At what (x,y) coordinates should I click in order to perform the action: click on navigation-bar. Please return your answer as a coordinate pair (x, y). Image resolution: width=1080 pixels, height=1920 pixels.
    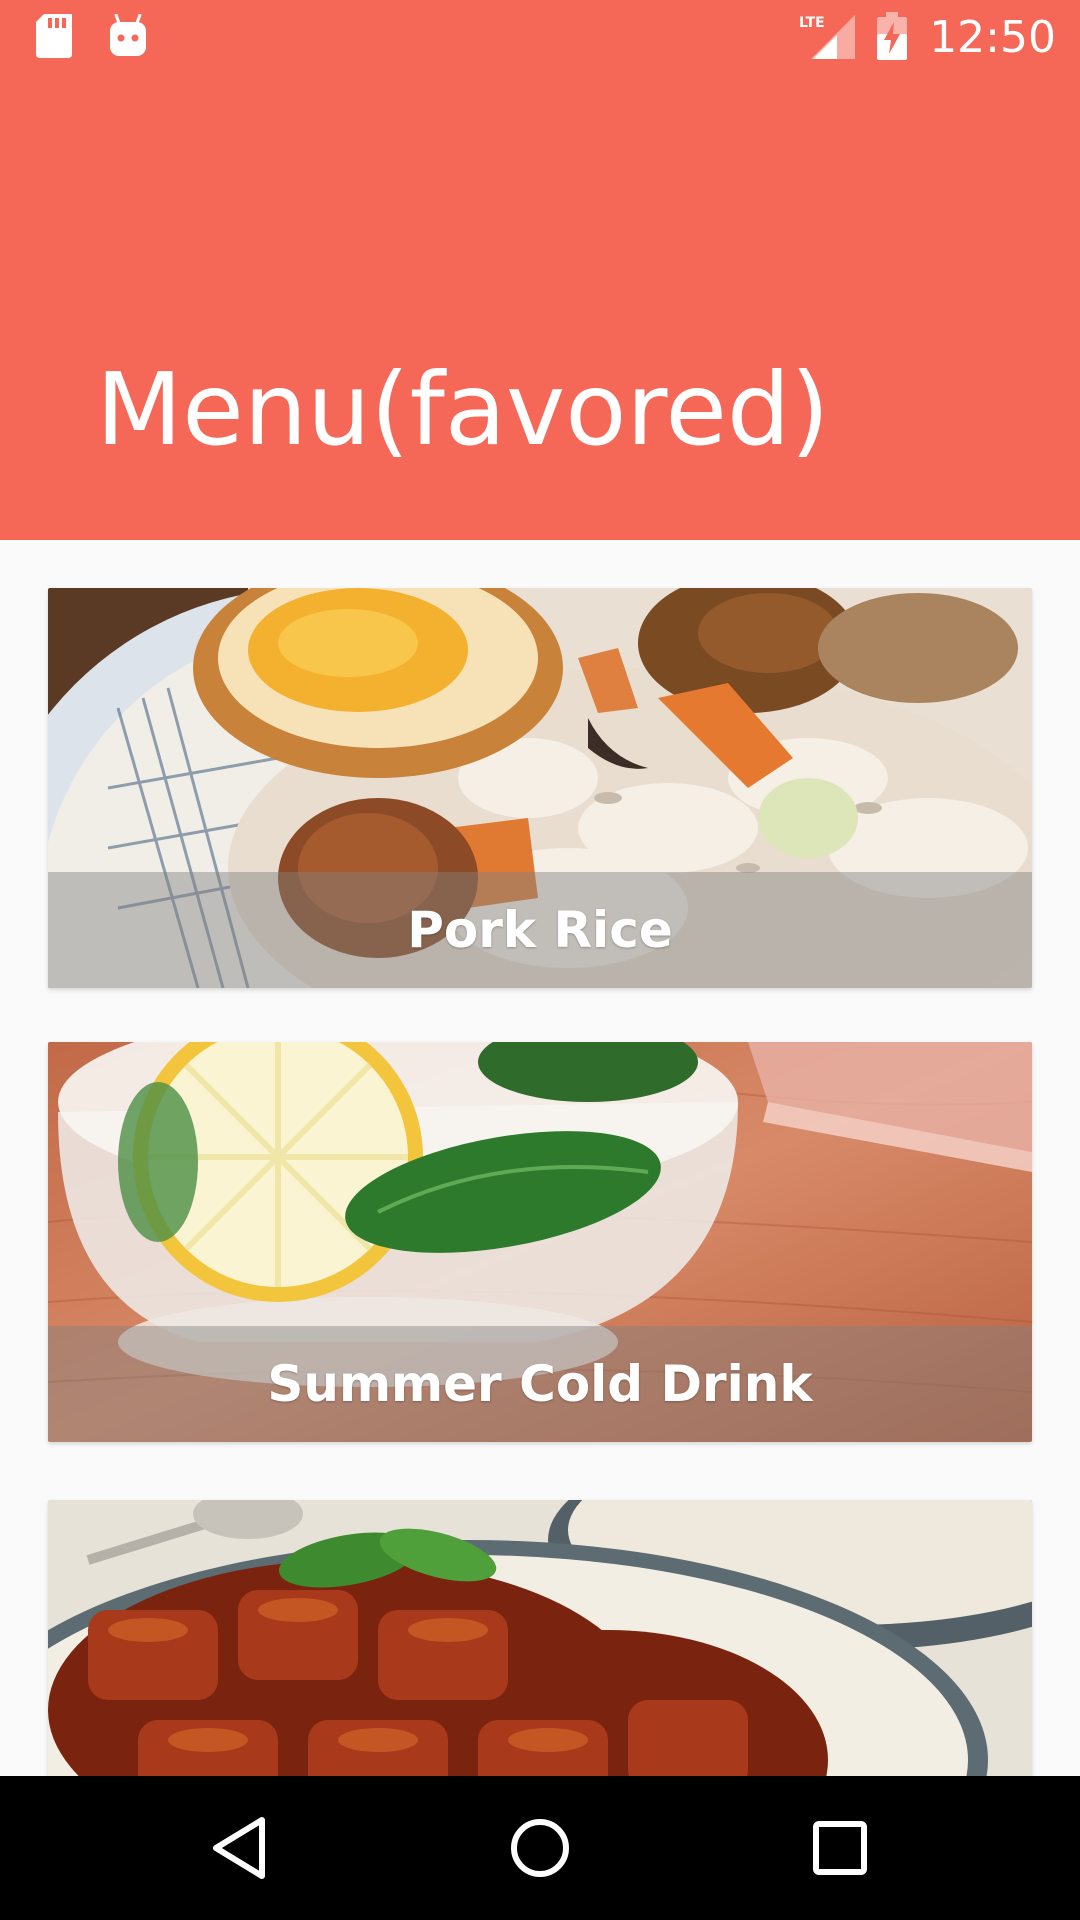
    Looking at the image, I should click on (540, 1848).